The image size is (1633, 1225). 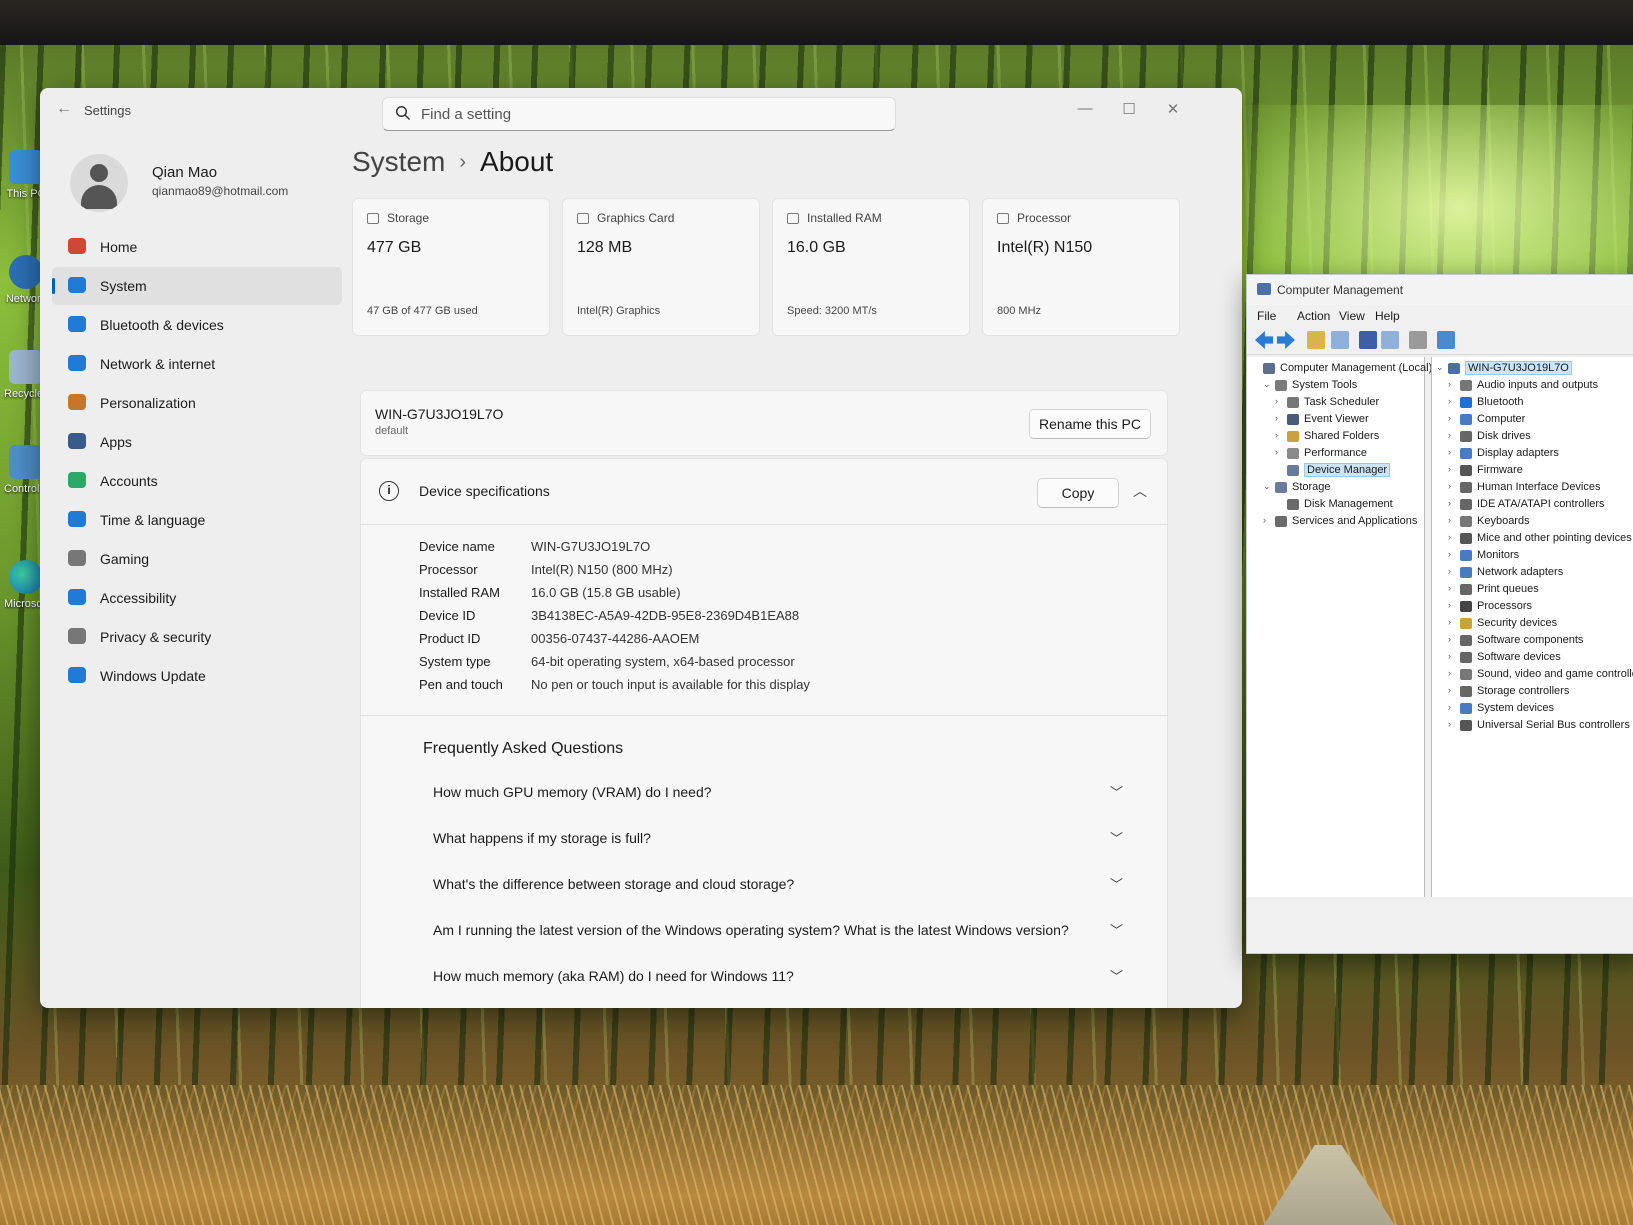 What do you see at coordinates (1541, 504) in the screenshot?
I see `tree-node-label: IDE ATA/ATAPI controllers` at bounding box center [1541, 504].